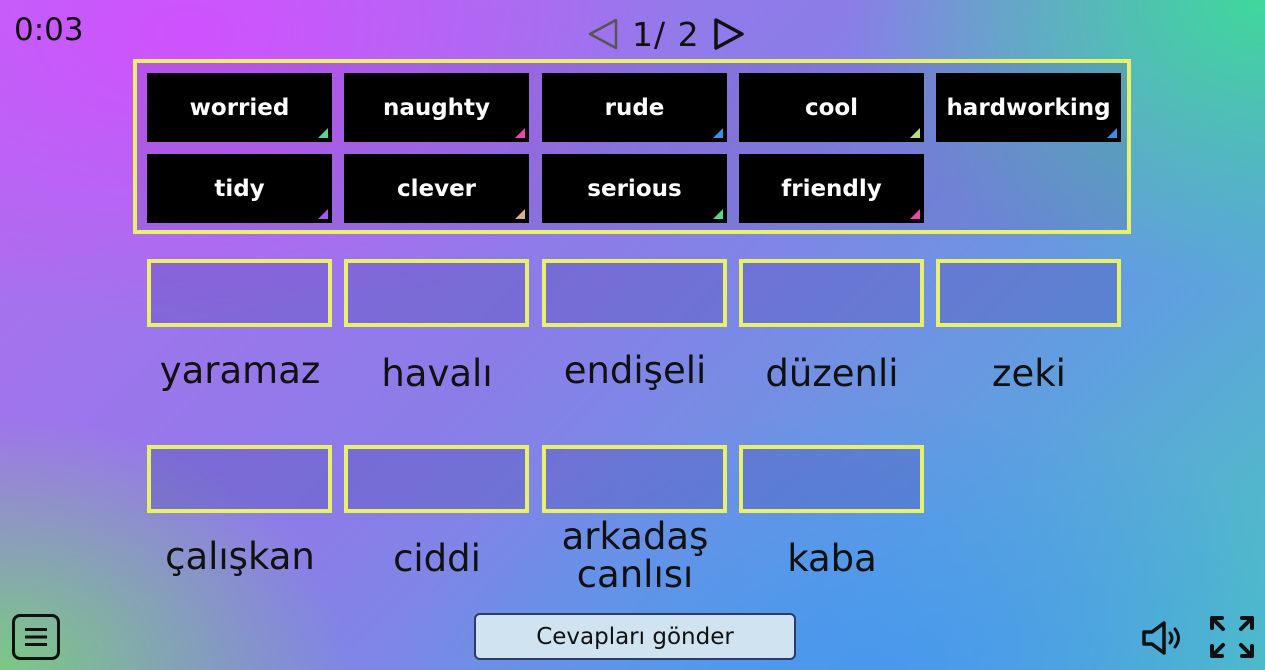 This screenshot has width=1265, height=670. I want to click on timer: 0:03, so click(49, 30).